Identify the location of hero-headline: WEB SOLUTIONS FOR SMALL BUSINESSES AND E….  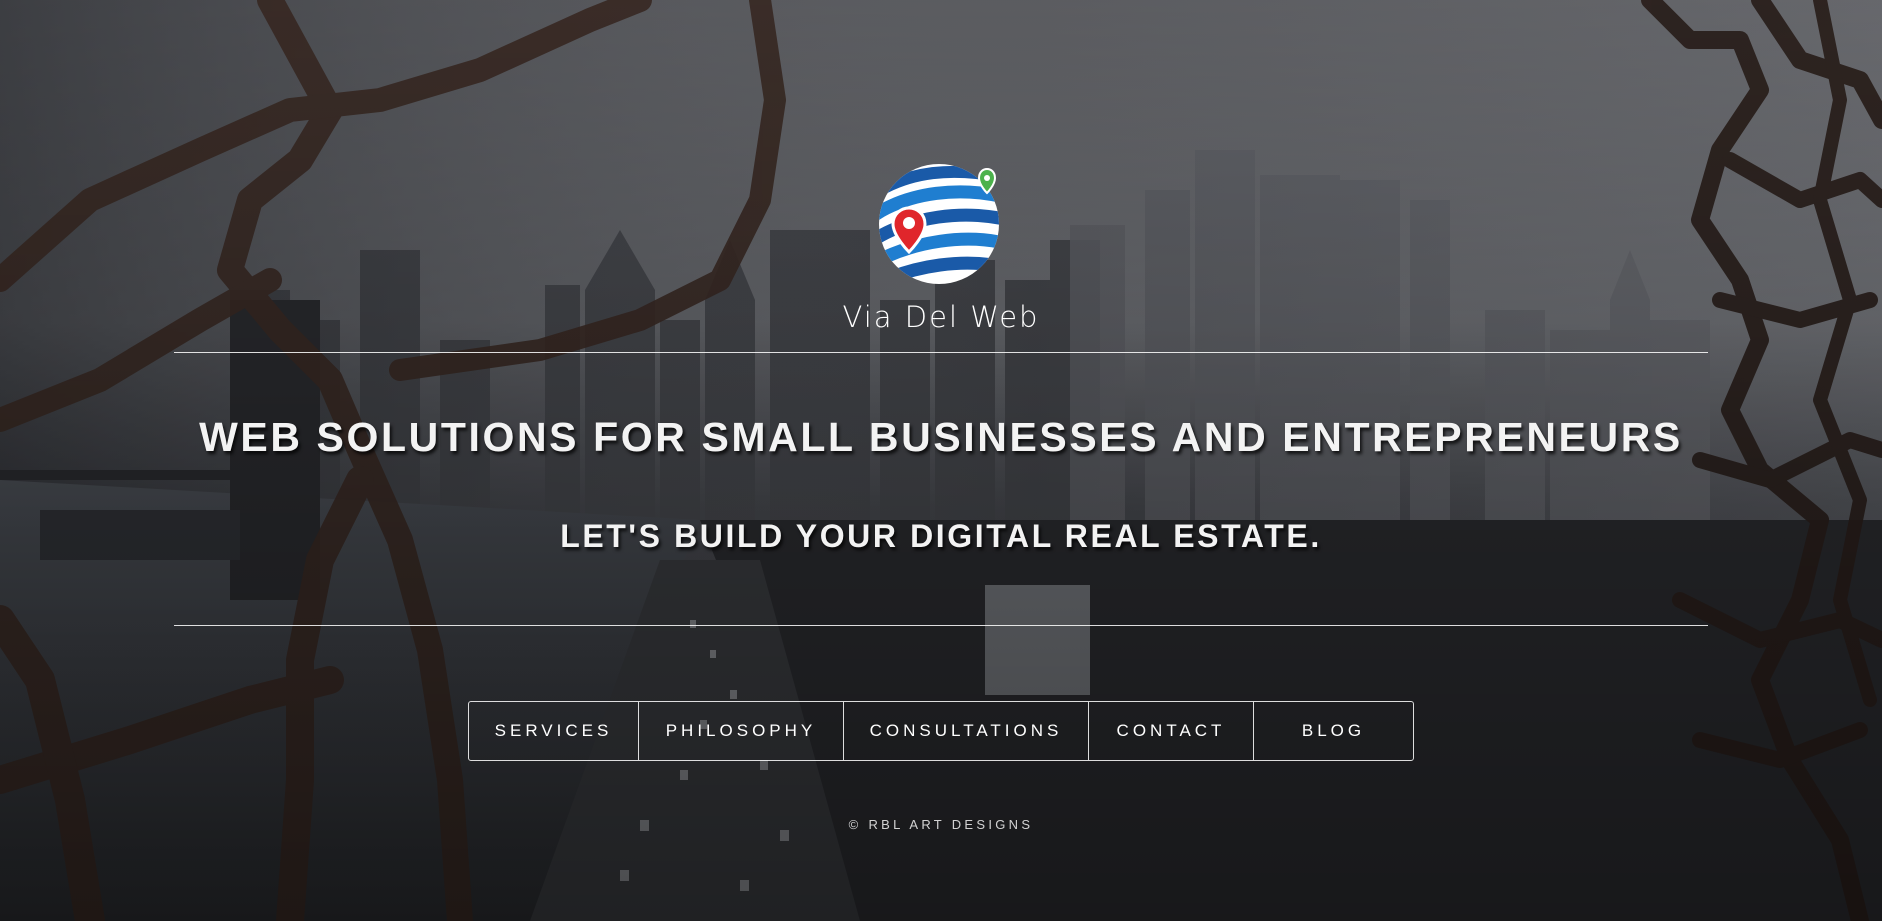
(941, 437).